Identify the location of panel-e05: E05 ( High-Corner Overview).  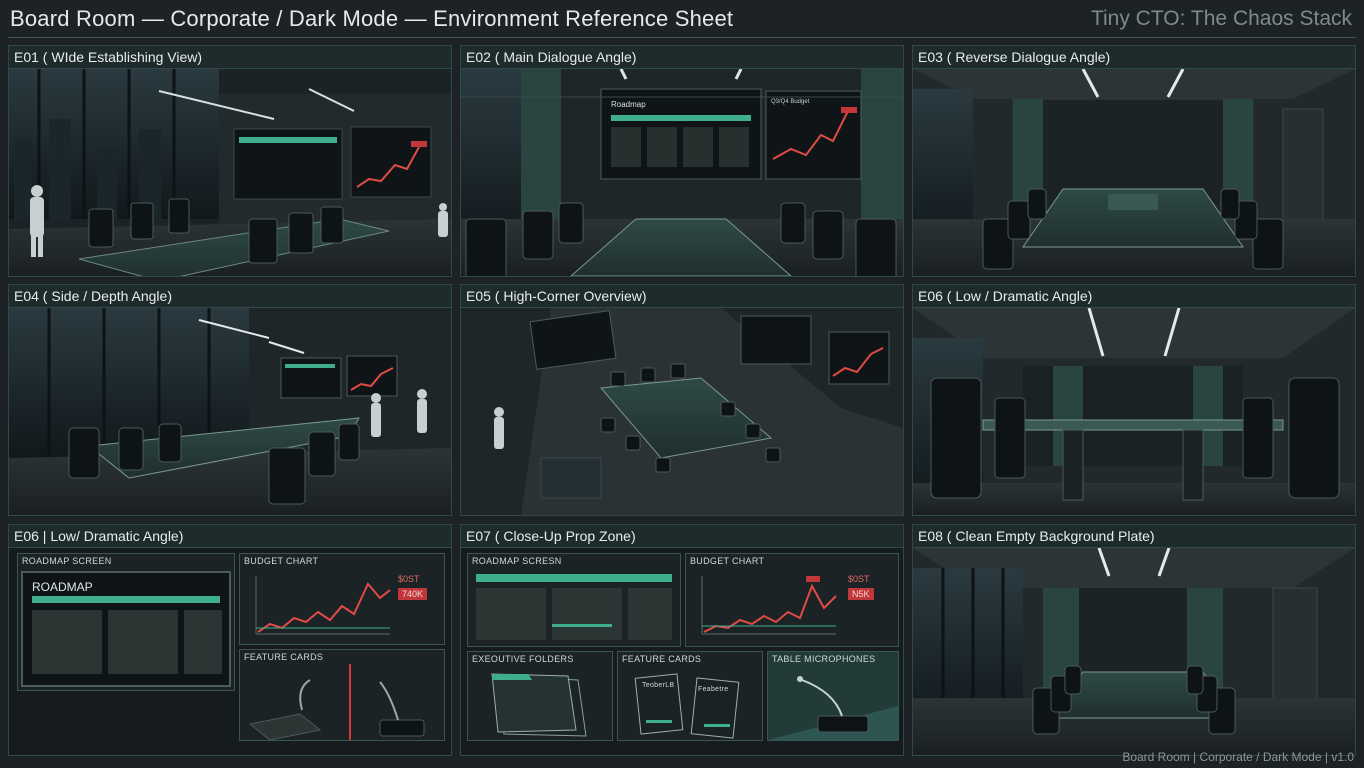
(682, 400).